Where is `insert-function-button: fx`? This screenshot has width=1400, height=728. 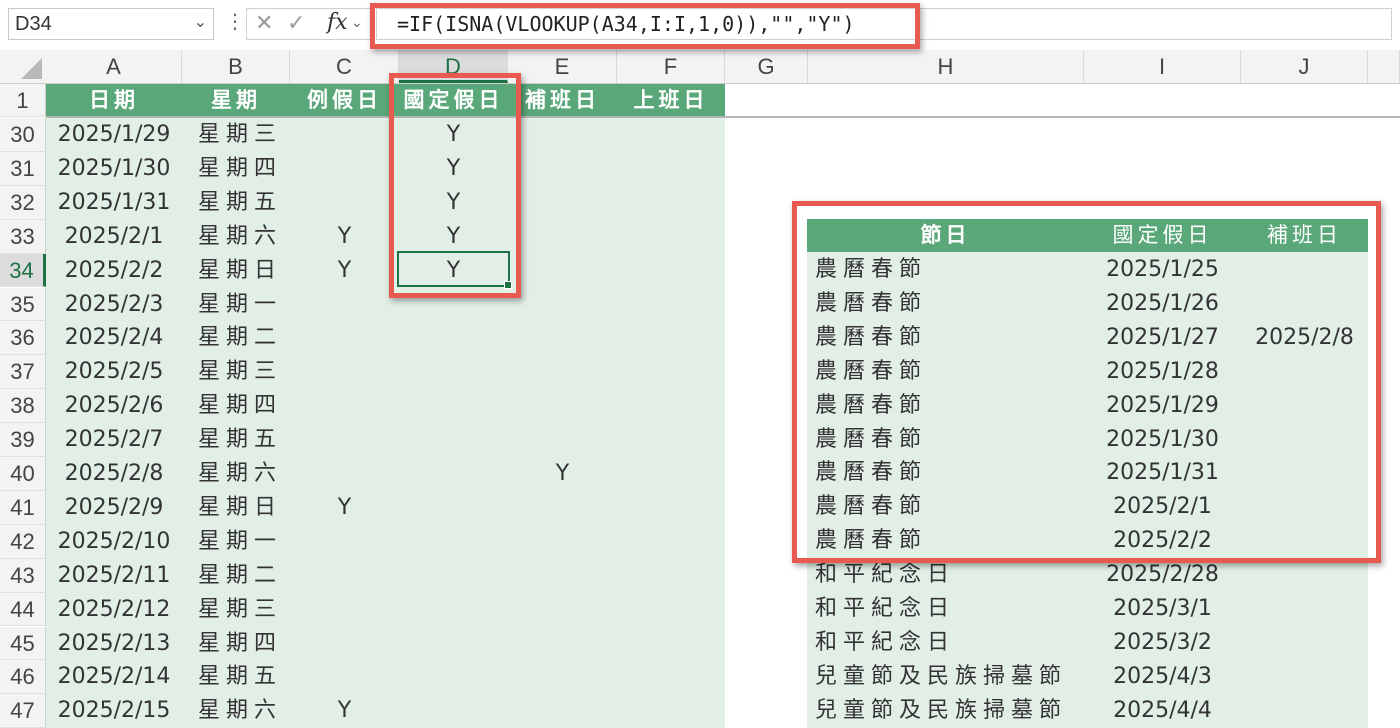 insert-function-button: fx is located at coordinates (337, 22).